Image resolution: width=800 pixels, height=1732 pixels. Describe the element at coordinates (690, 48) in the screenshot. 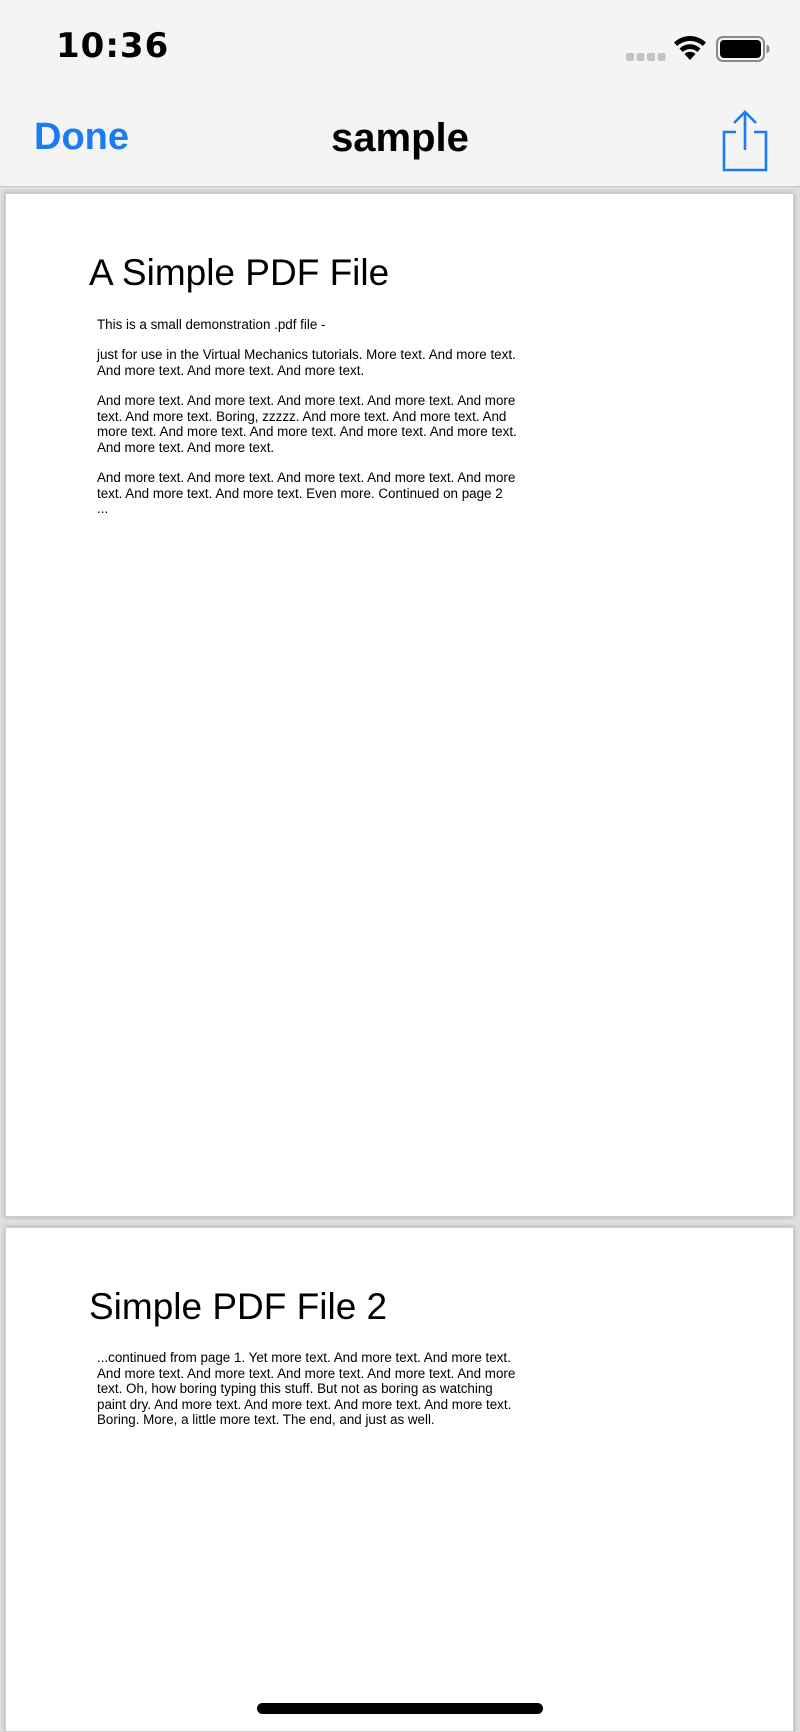

I see `wifi-icon` at that location.